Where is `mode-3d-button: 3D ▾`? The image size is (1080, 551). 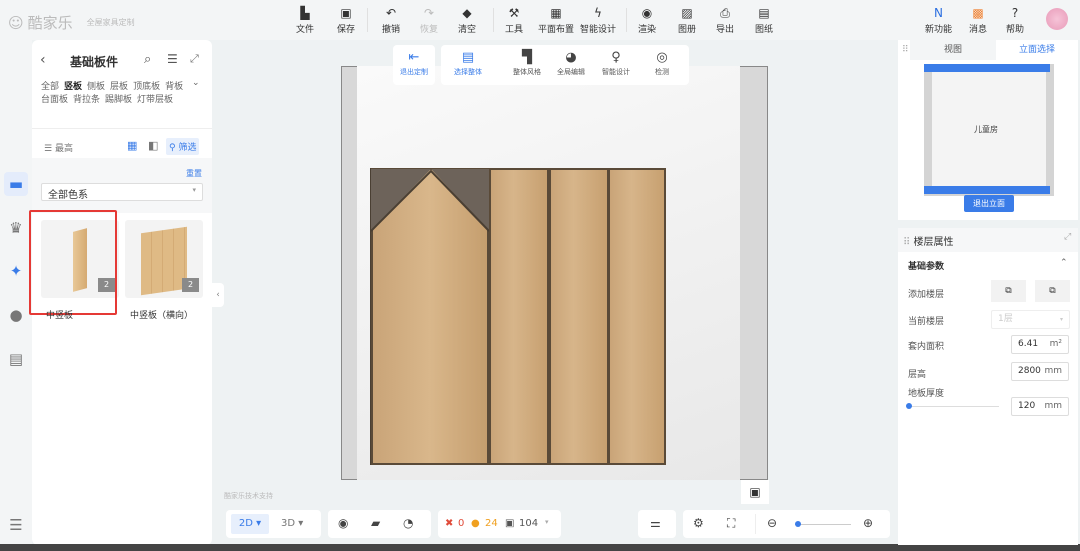
mode-3d-button: 3D ▾ is located at coordinates (296, 524).